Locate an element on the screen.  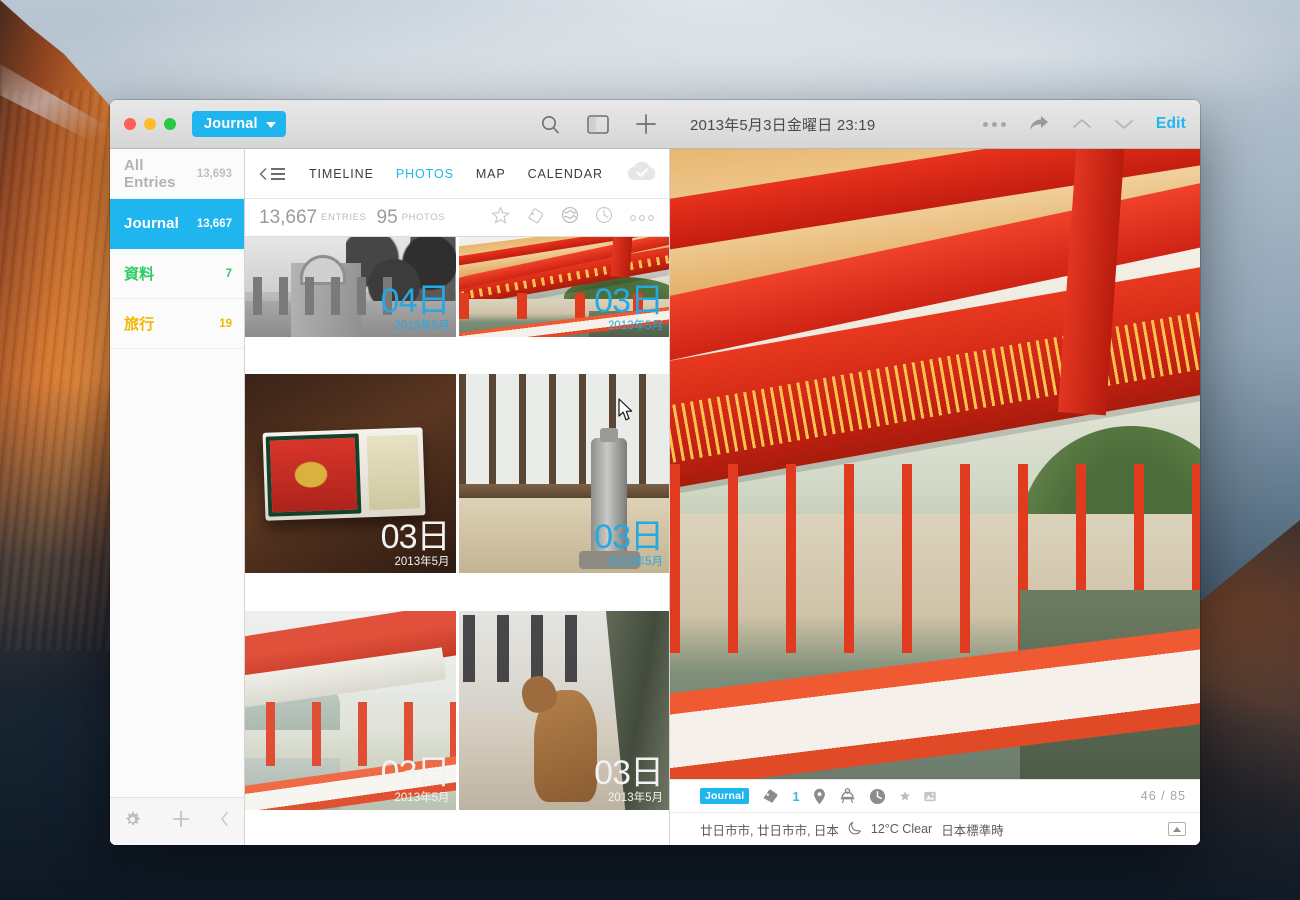
sidebar-item-count: 13,667 is located at coordinates (214, 223).